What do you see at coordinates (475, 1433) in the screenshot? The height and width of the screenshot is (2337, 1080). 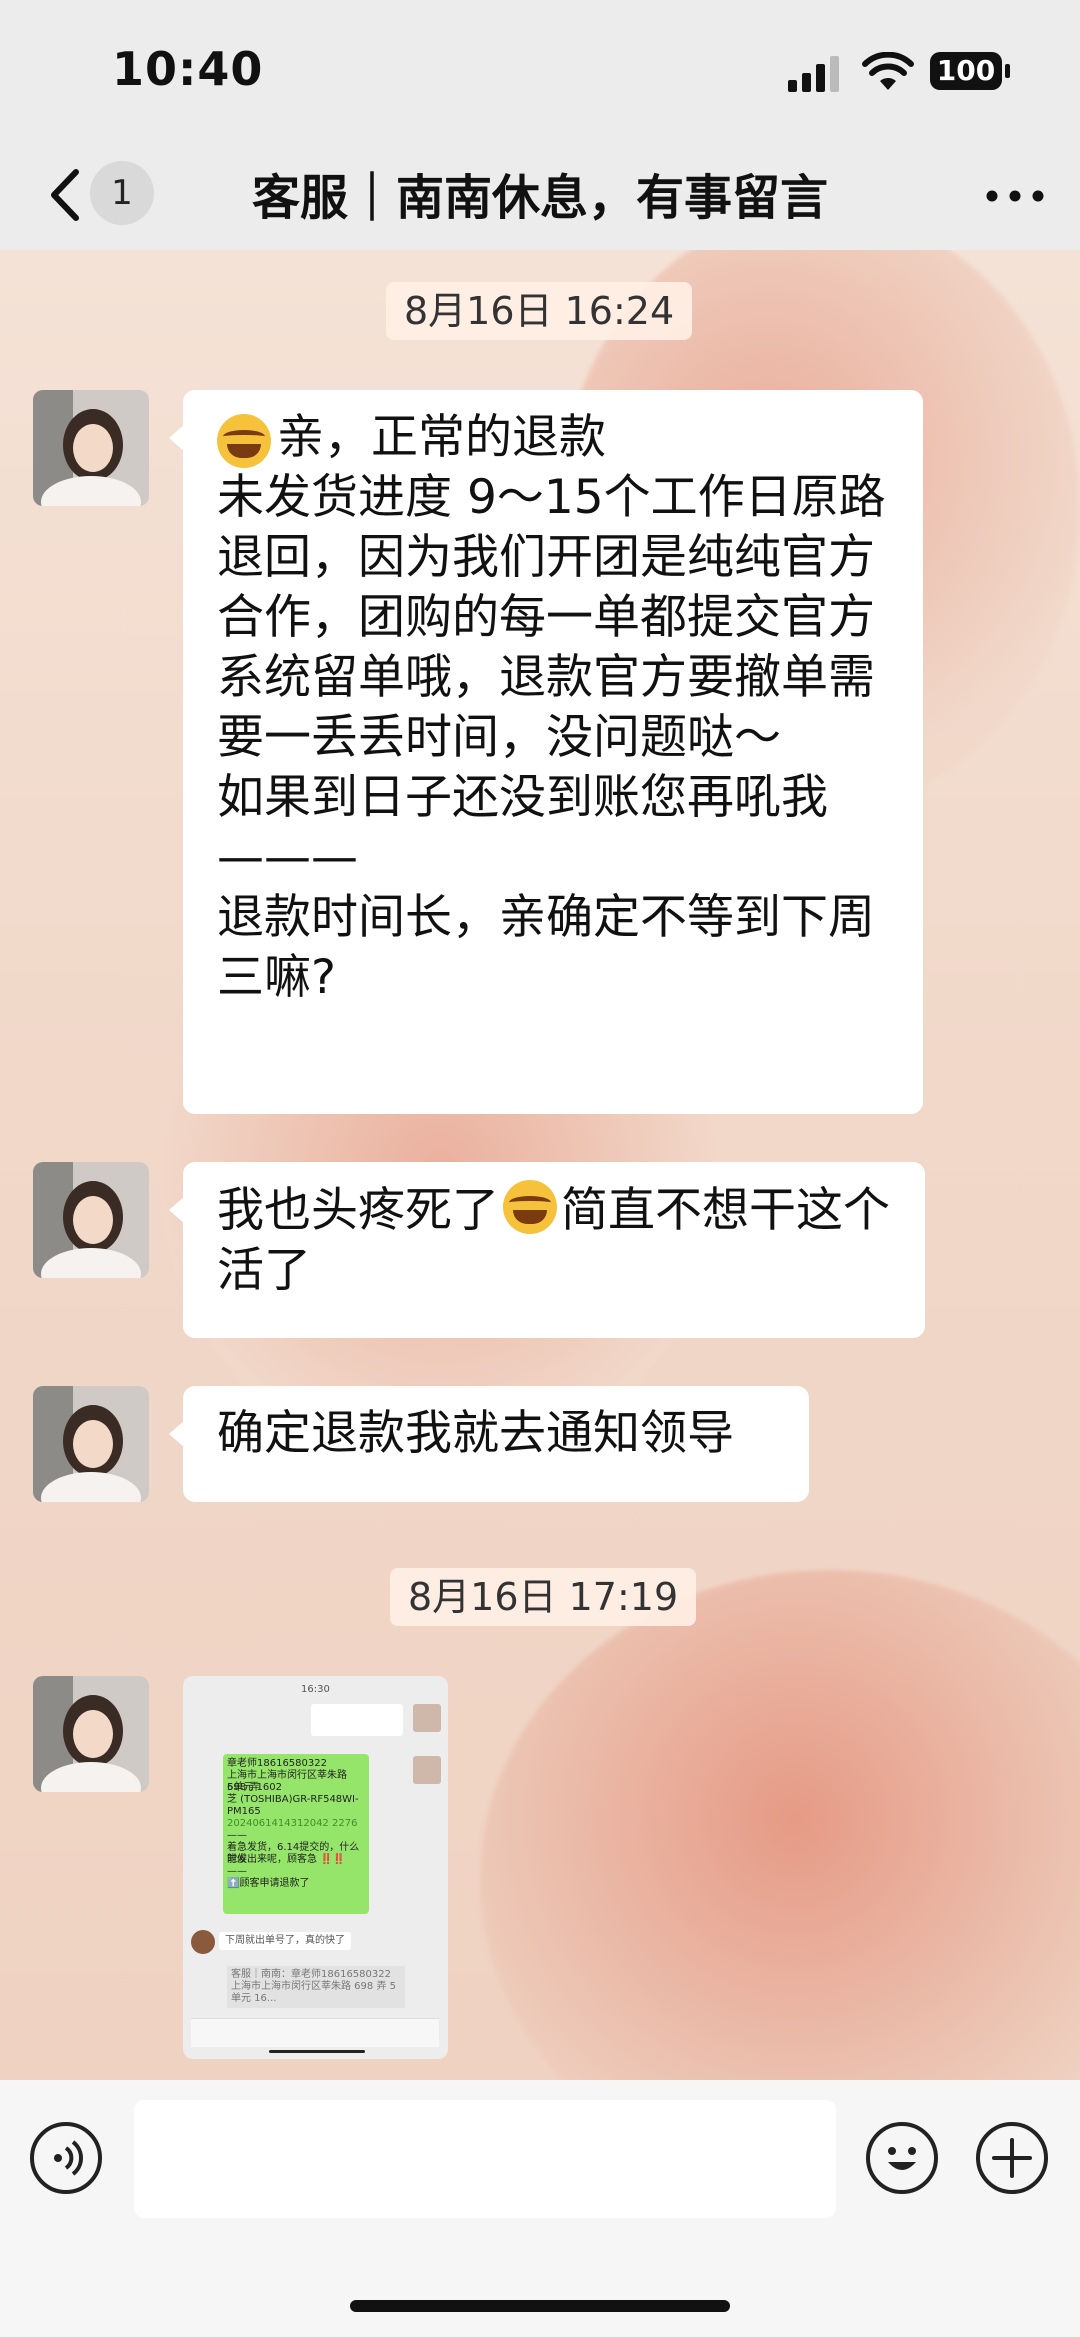 I see `message-text: 确定退款我就去通知领导` at bounding box center [475, 1433].